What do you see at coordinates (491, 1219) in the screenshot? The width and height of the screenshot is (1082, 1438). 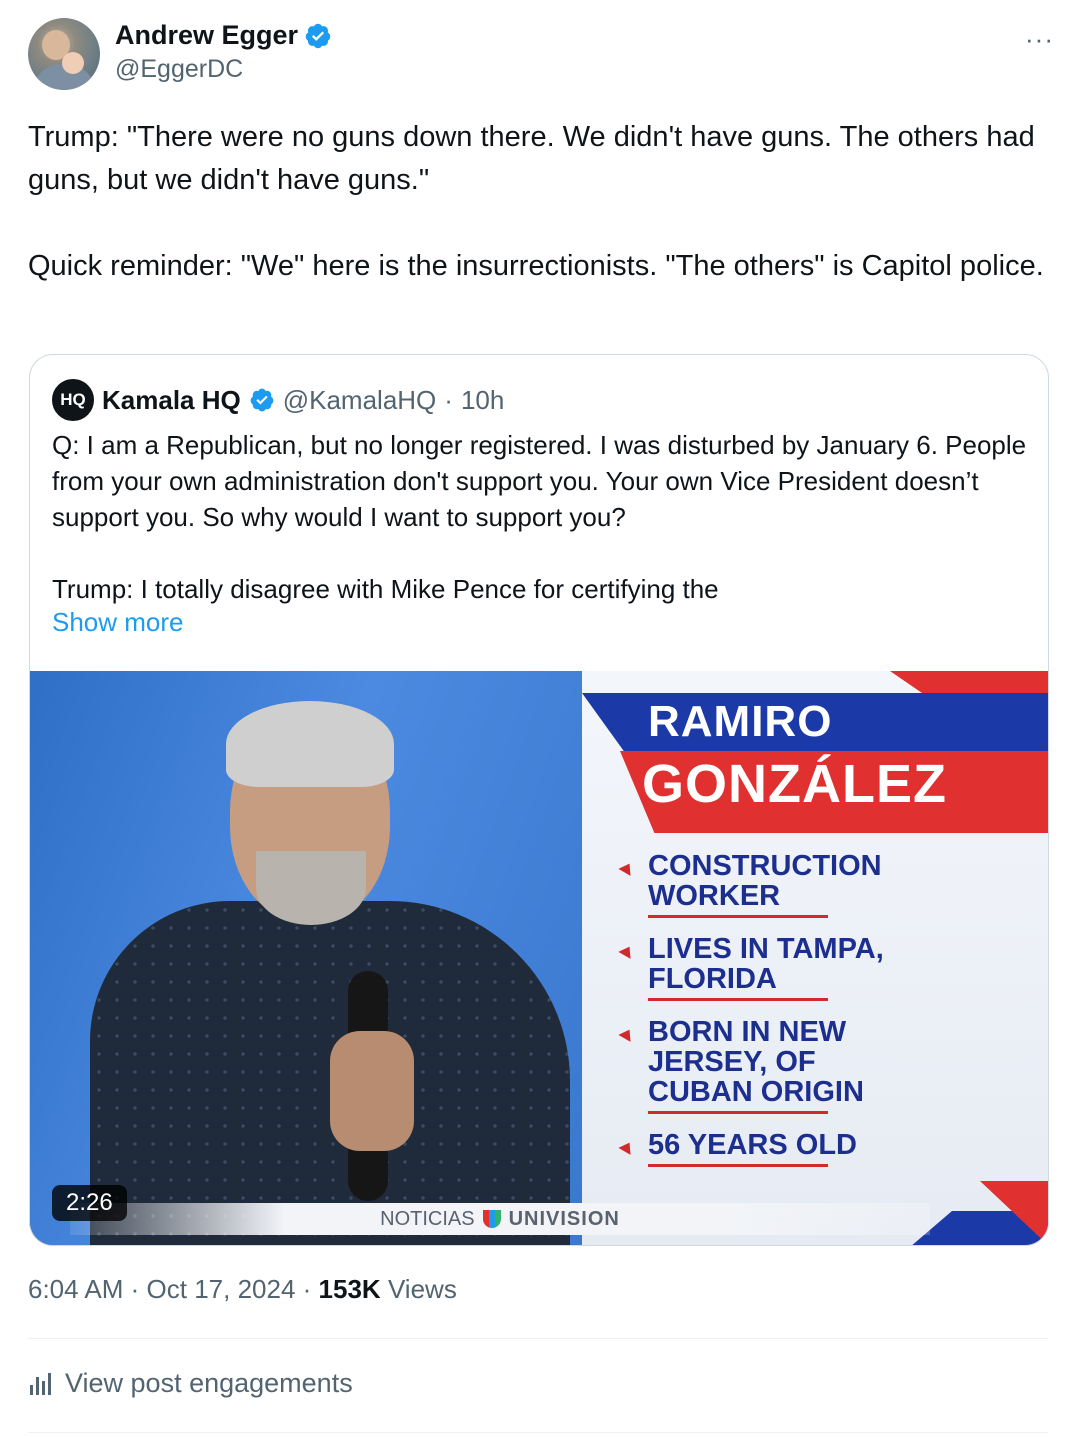 I see `univision-logo-icon` at bounding box center [491, 1219].